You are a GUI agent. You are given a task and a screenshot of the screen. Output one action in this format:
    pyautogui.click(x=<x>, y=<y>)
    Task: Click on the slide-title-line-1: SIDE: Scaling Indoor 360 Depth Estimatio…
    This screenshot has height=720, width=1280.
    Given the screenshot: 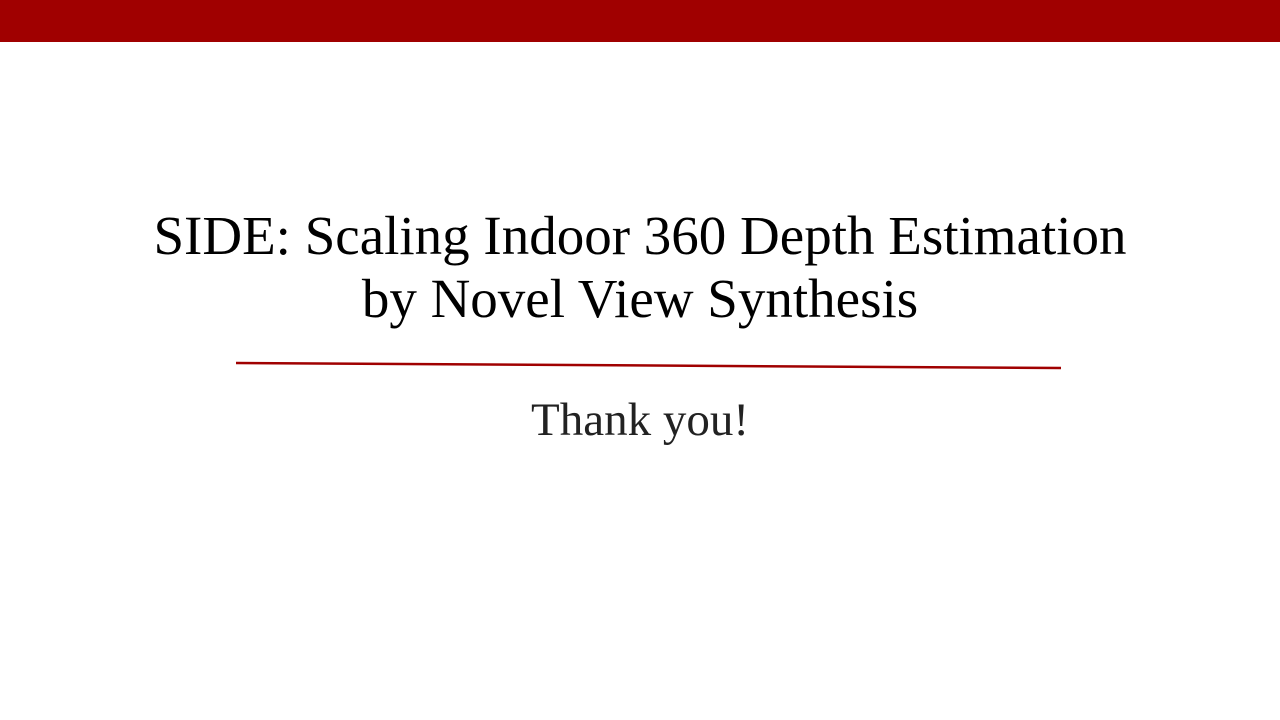 What is the action you would take?
    pyautogui.click(x=640, y=235)
    